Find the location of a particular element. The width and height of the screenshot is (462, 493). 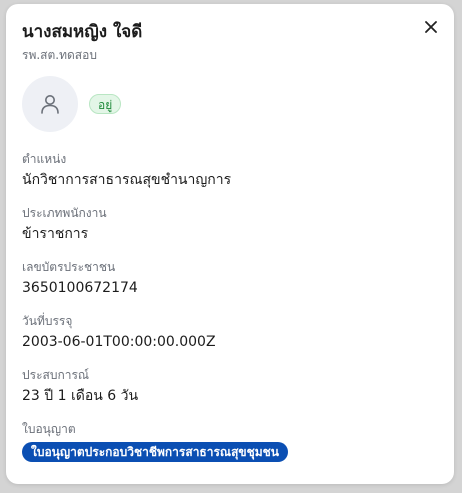

avatar is located at coordinates (50, 104).